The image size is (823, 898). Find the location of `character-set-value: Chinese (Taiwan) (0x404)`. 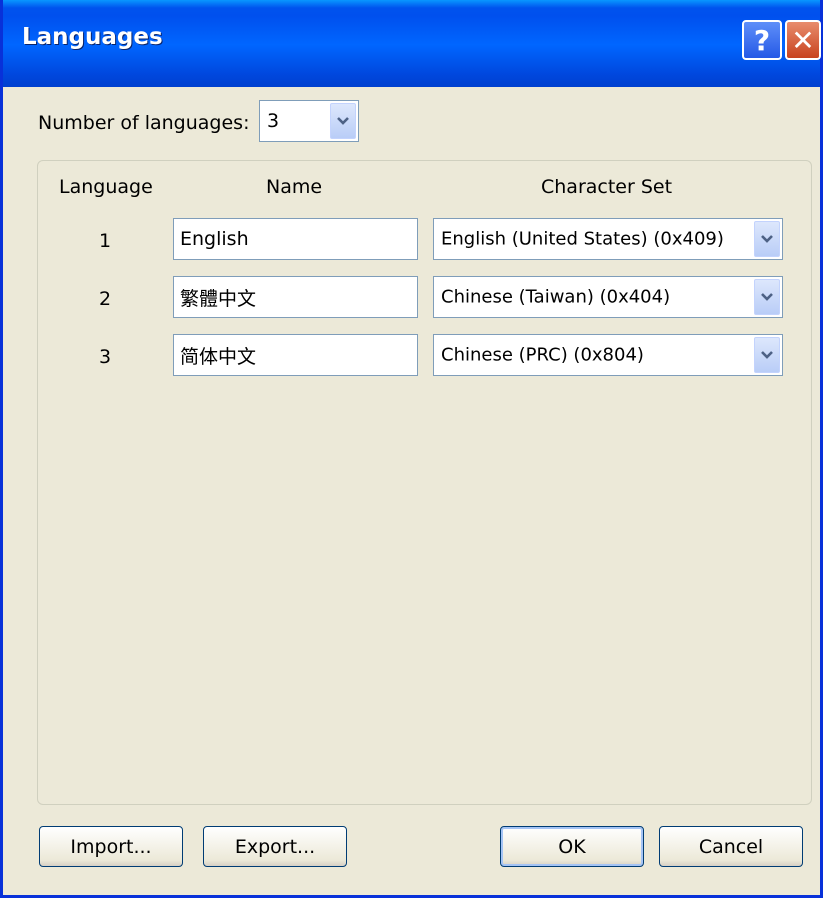

character-set-value: Chinese (Taiwan) (0x404) is located at coordinates (556, 297).